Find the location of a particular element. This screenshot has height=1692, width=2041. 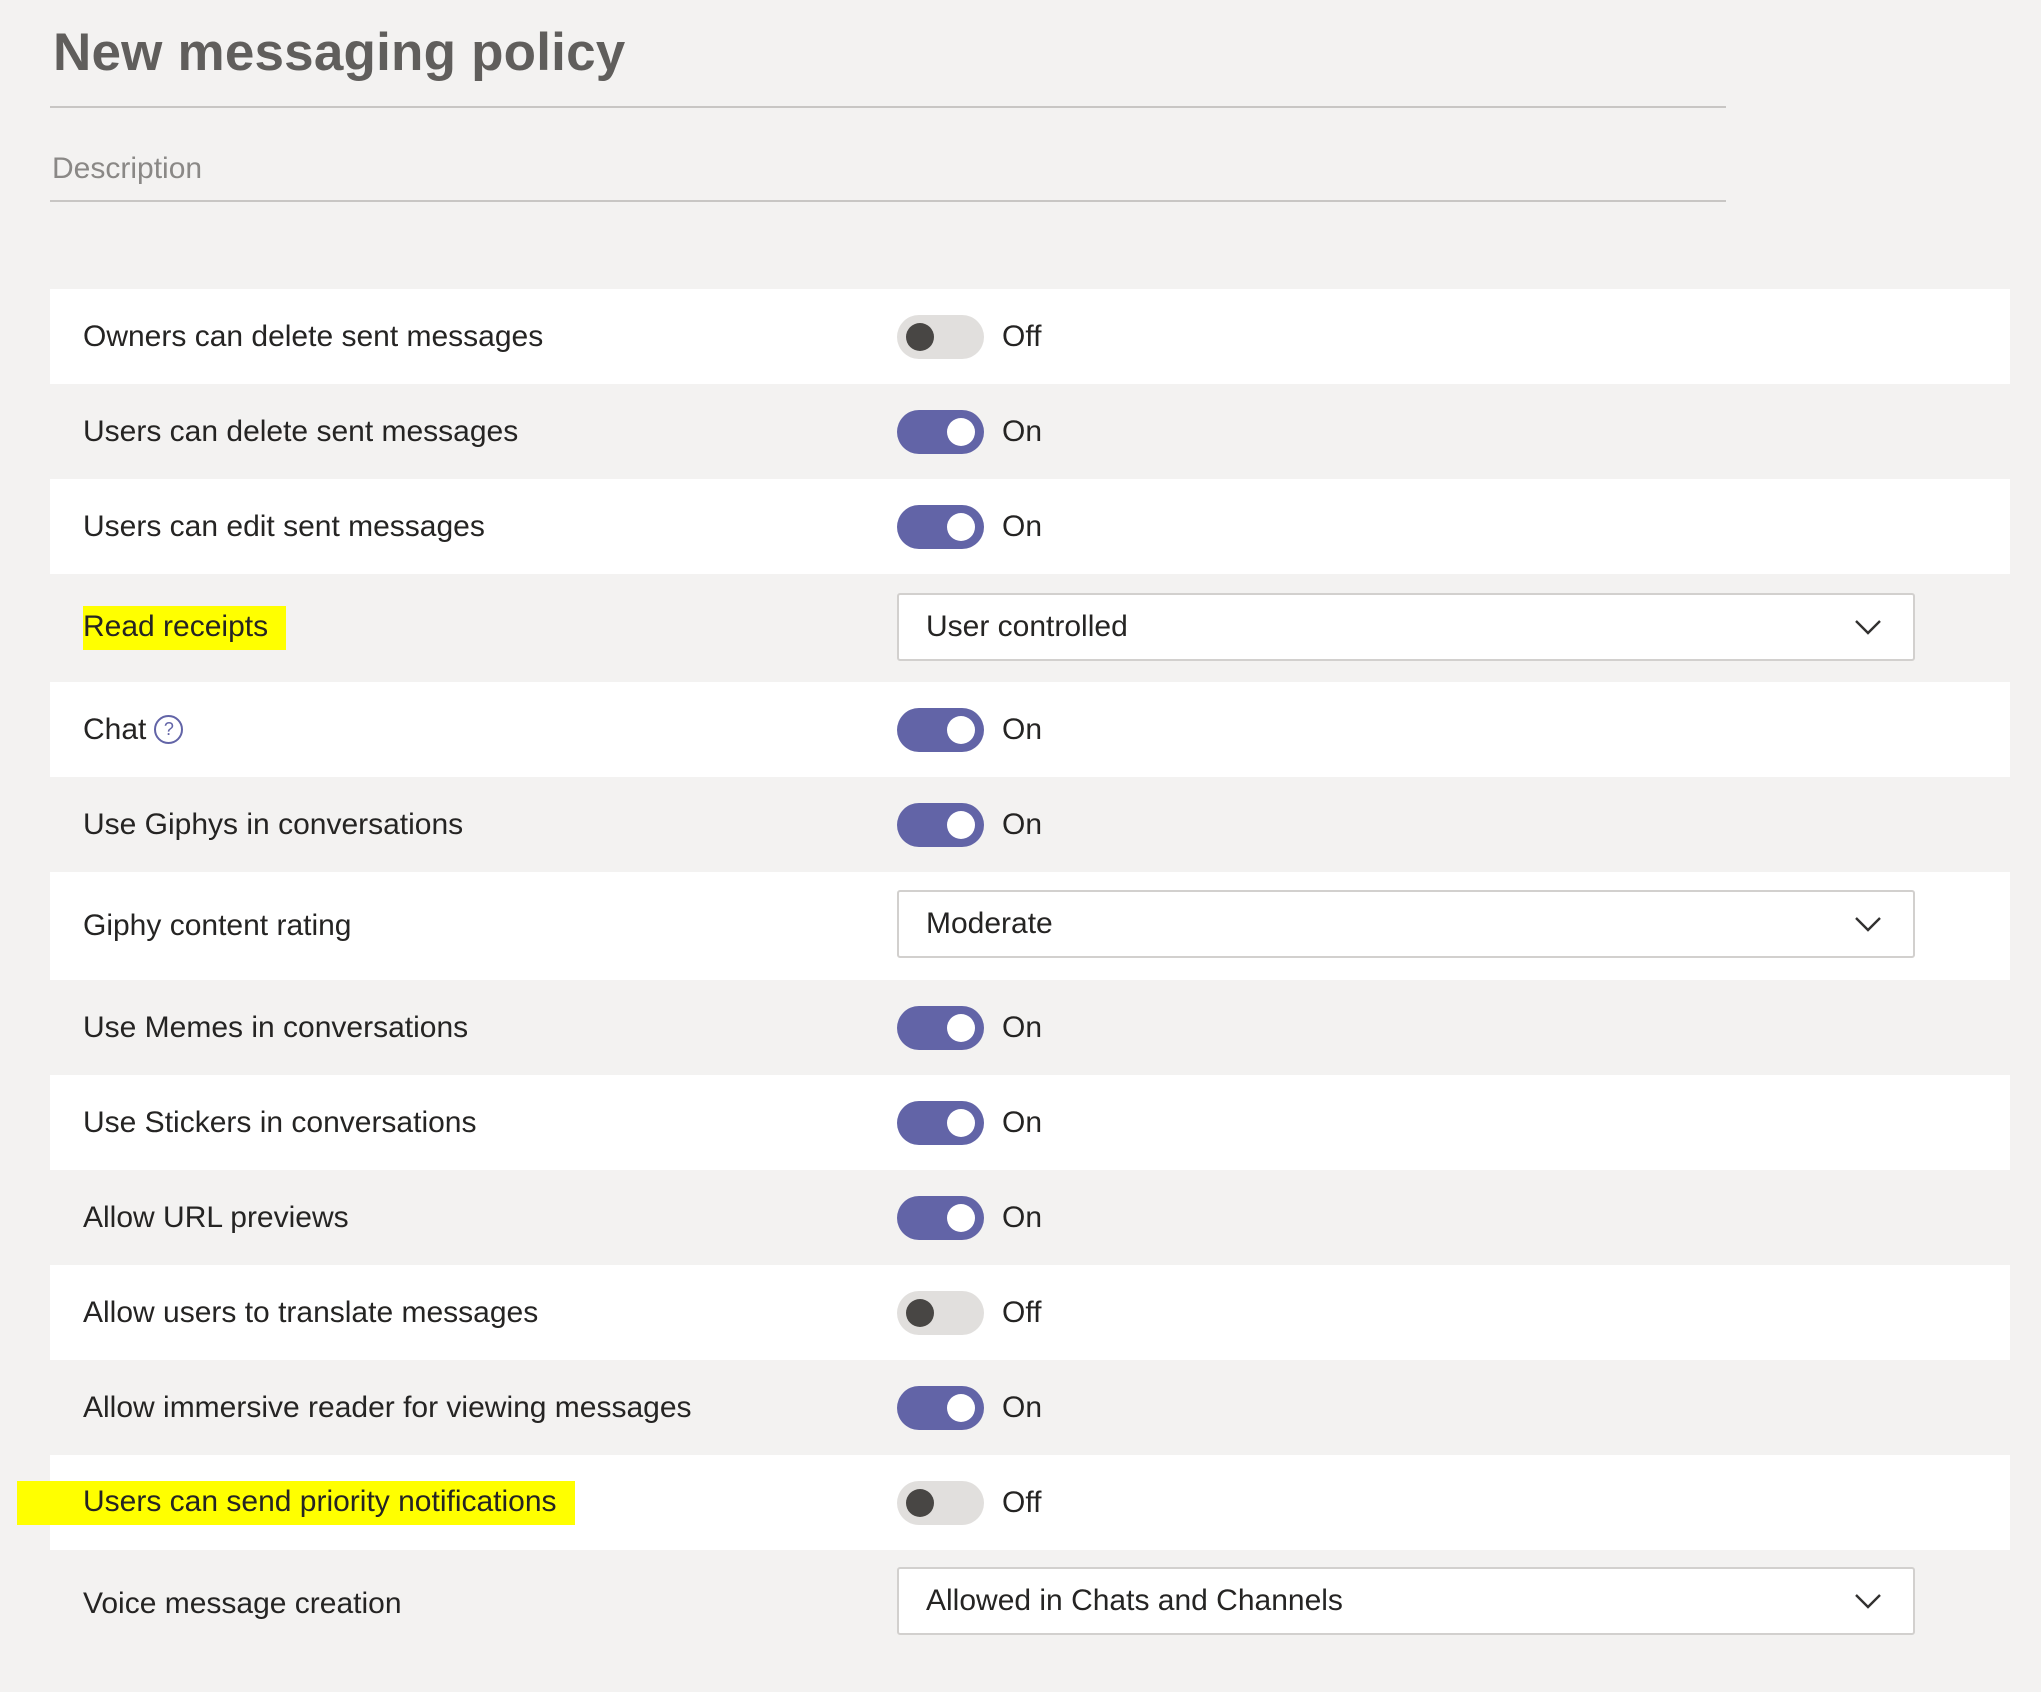

setting-row: Users can edit sent messages On is located at coordinates (1030, 526).